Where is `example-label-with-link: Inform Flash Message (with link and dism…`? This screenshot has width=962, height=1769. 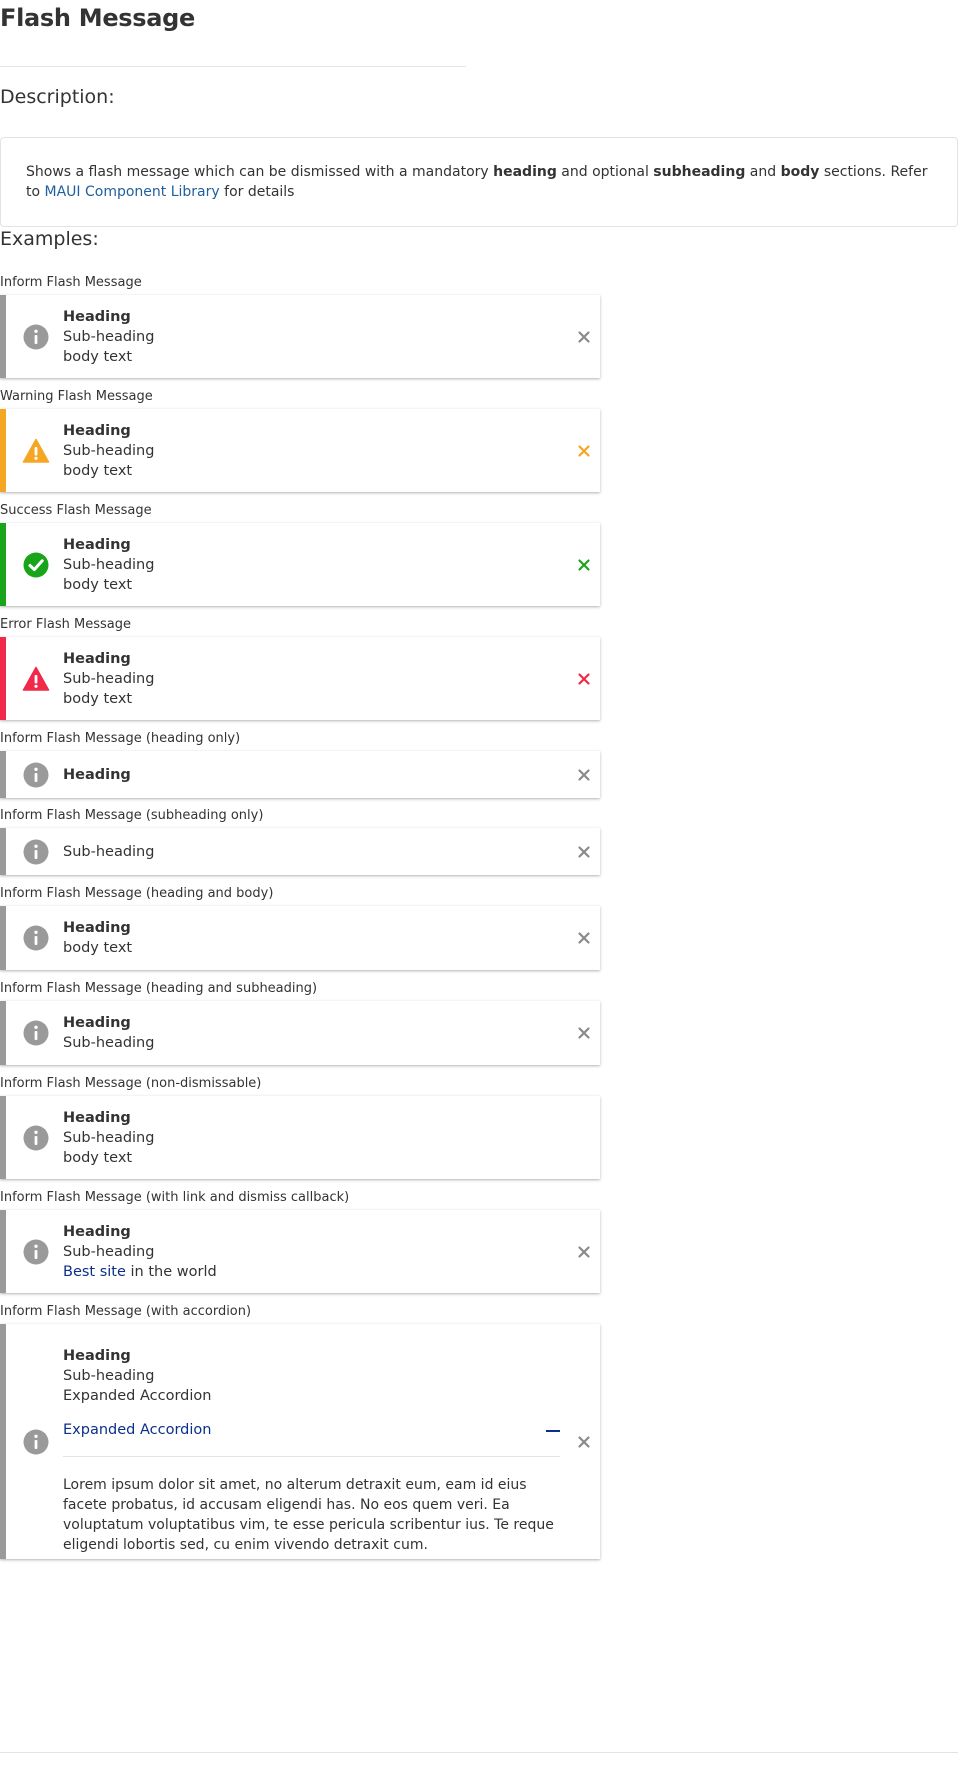
example-label-with-link: Inform Flash Message (with link and dism… is located at coordinates (175, 1197).